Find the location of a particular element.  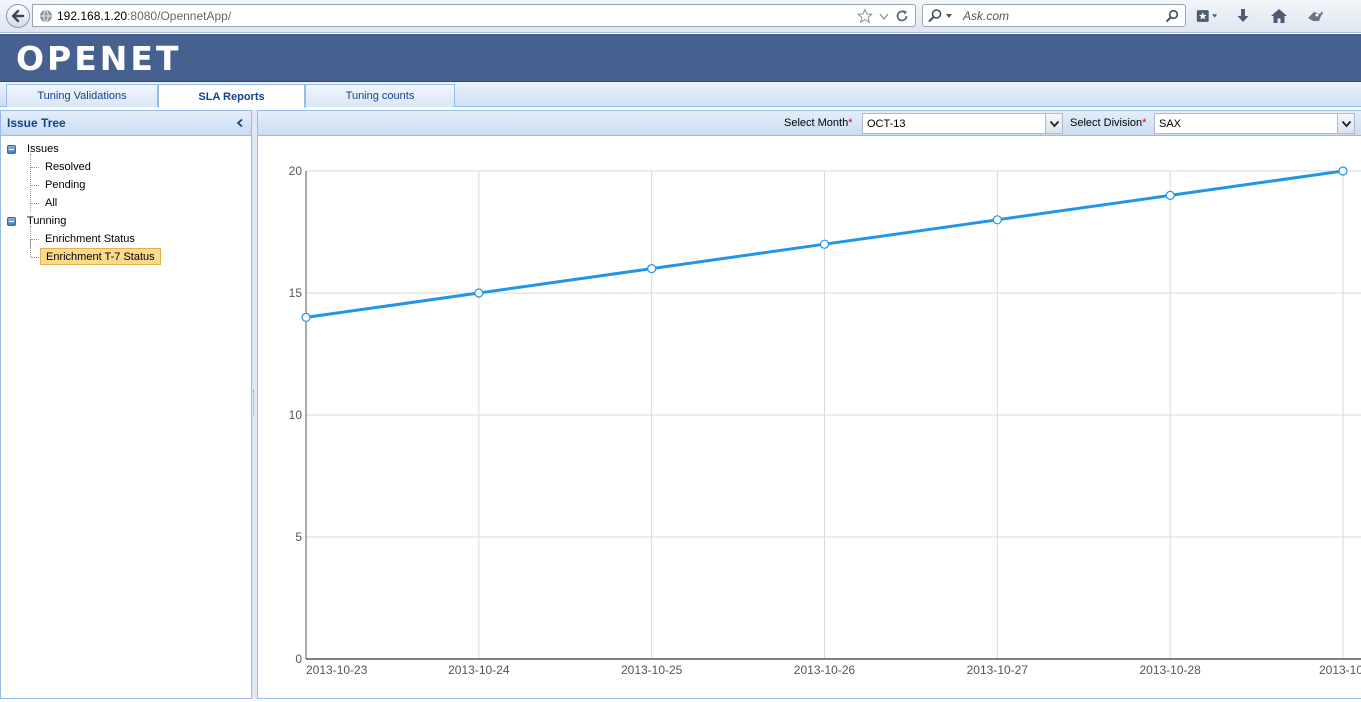

home-icon is located at coordinates (1279, 16).